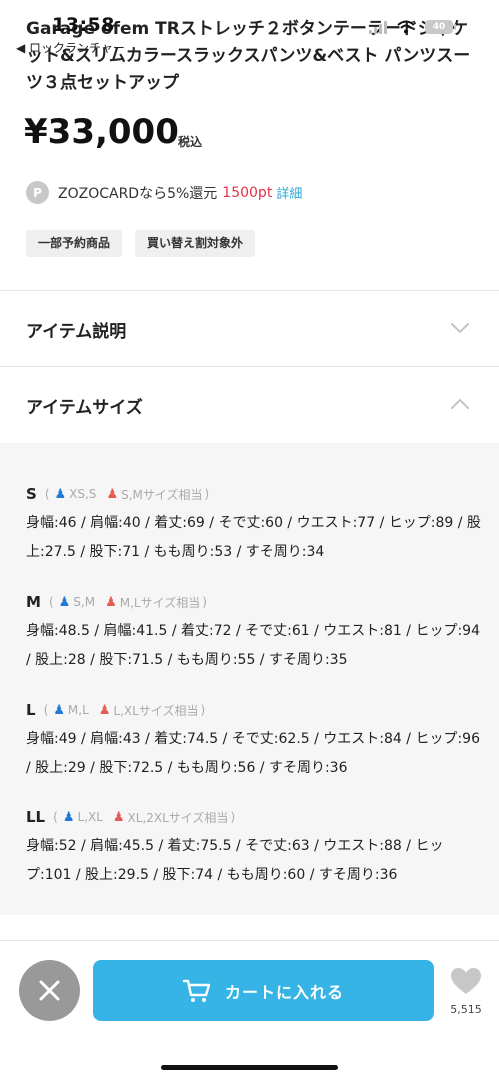 This screenshot has width=499, height=1080. What do you see at coordinates (160, 602) in the screenshot?
I see `women-size: M,Lサイズ相当` at bounding box center [160, 602].